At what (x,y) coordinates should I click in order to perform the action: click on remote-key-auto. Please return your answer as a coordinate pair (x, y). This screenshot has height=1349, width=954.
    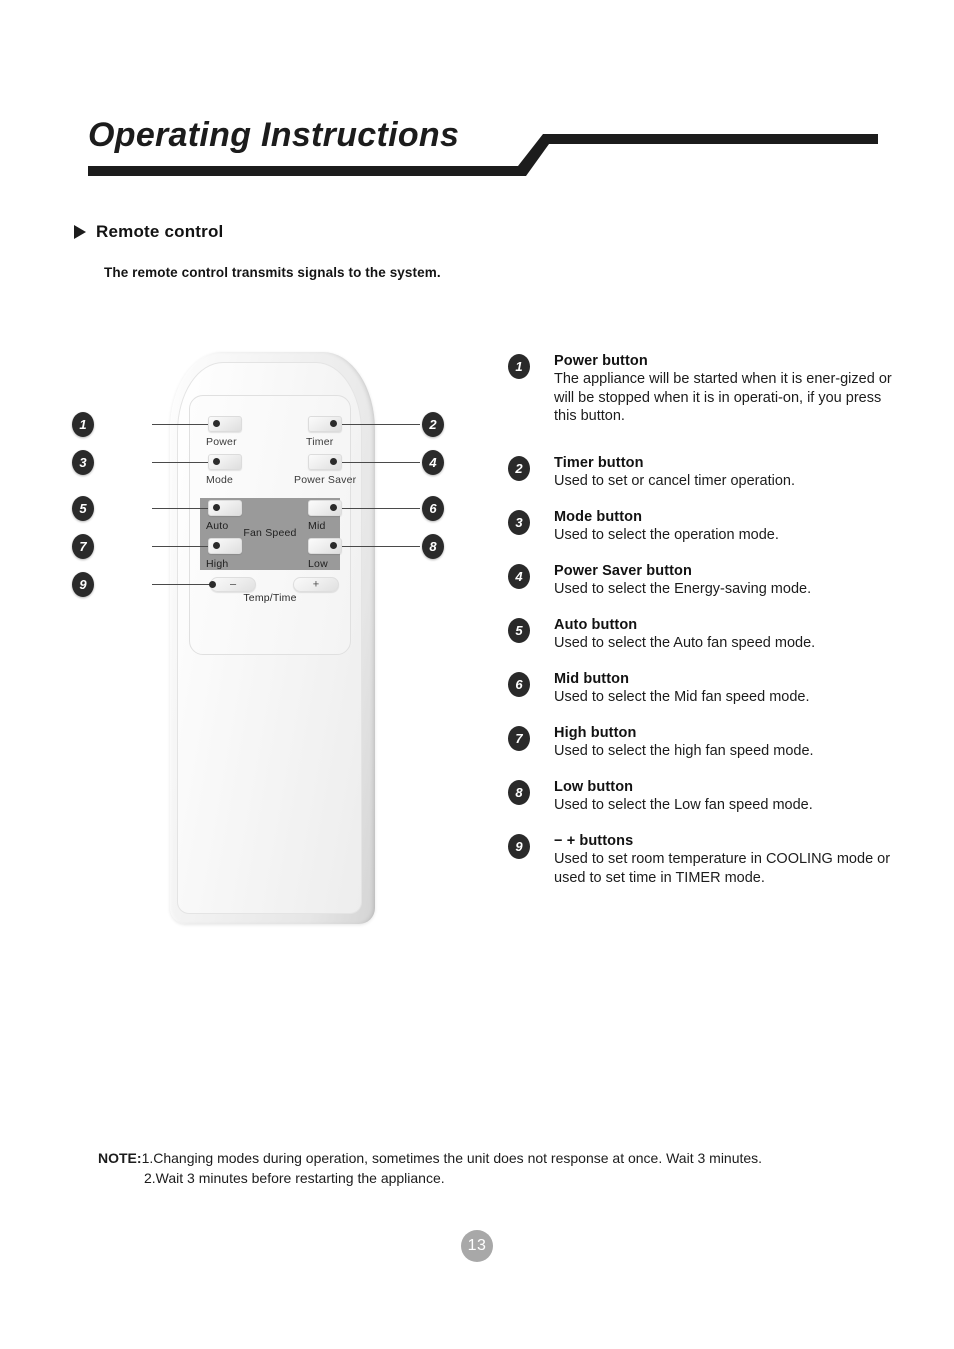
    Looking at the image, I should click on (225, 508).